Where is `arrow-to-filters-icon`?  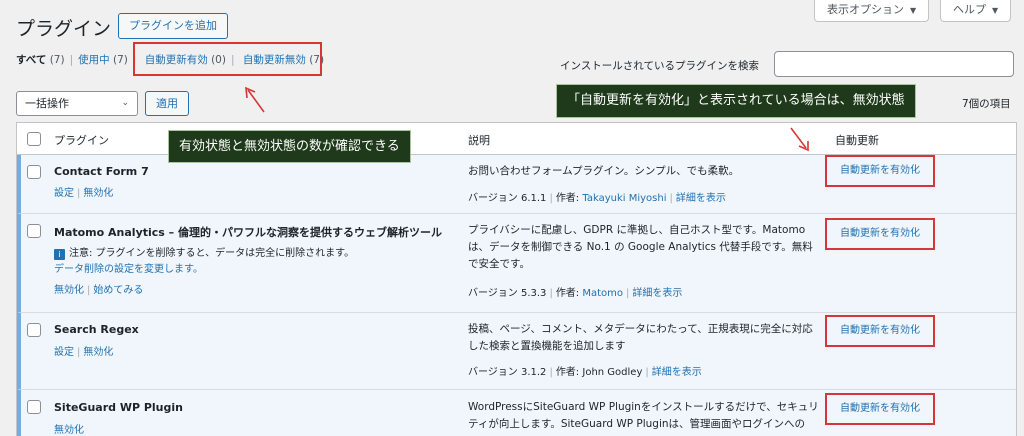
arrow-to-filters-icon is located at coordinates (255, 99).